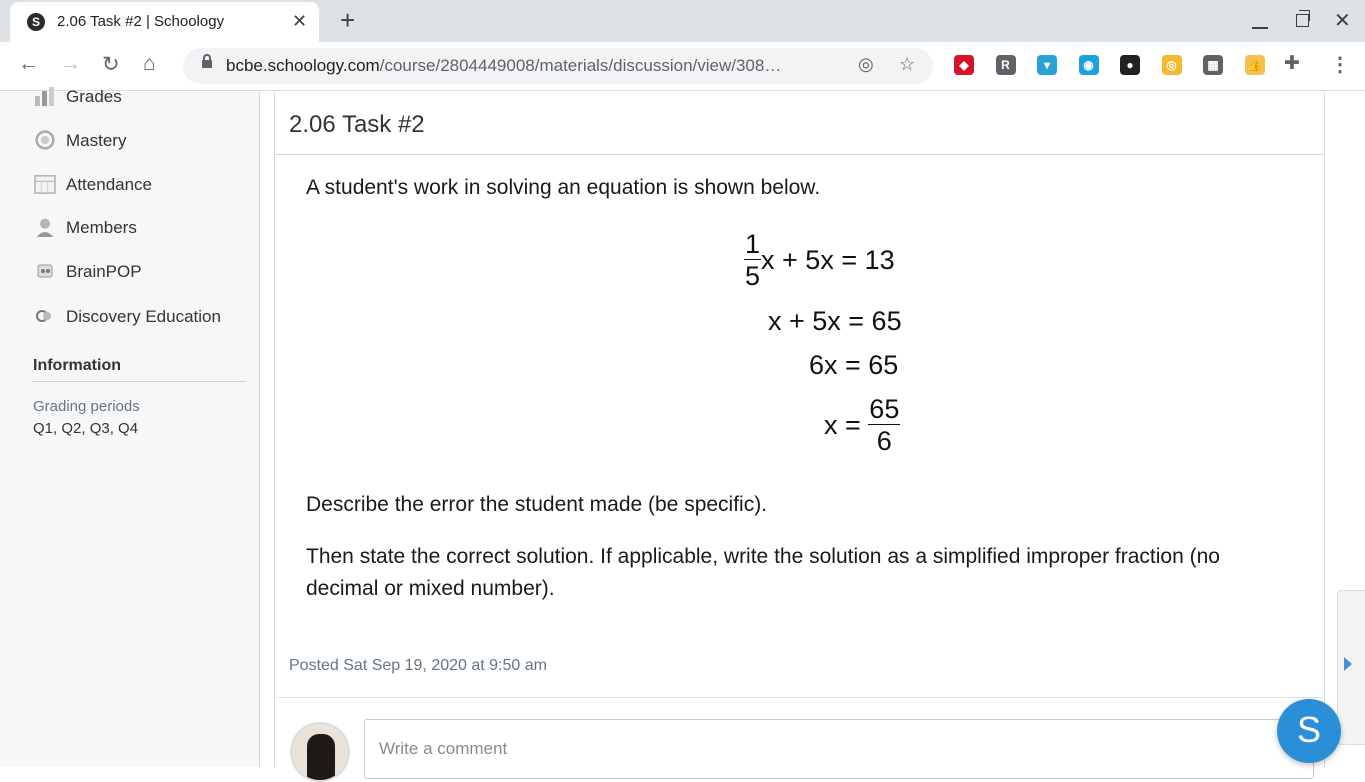  I want to click on shield-circle-icon: ◉, so click(1088, 65).